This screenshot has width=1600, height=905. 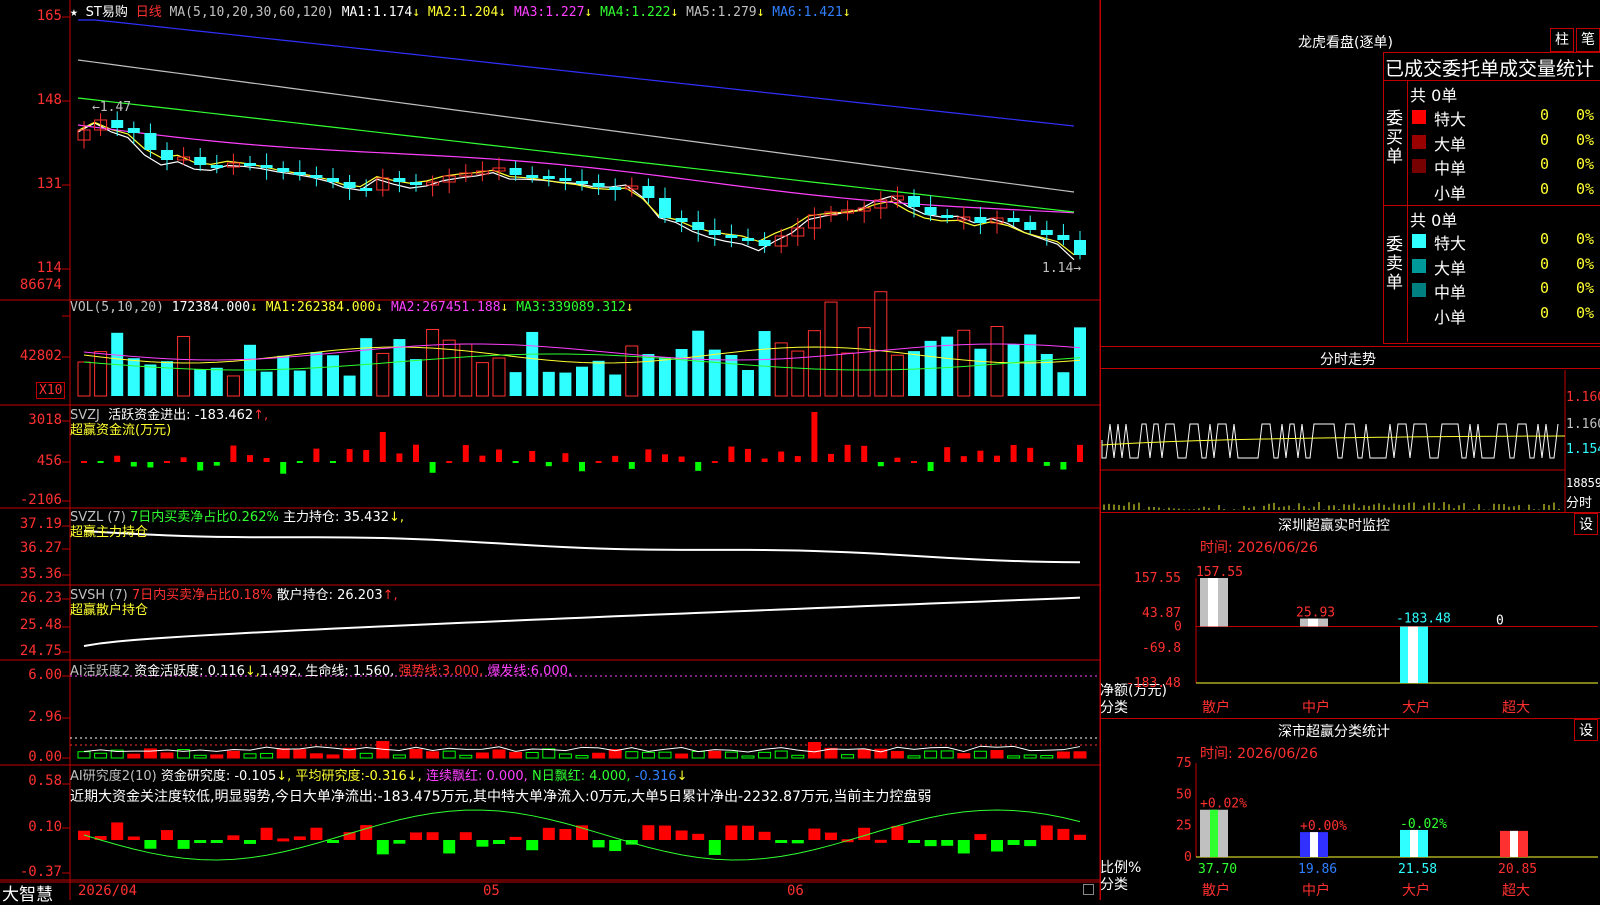 I want to click on data-label: 0, so click(x=1500, y=621).